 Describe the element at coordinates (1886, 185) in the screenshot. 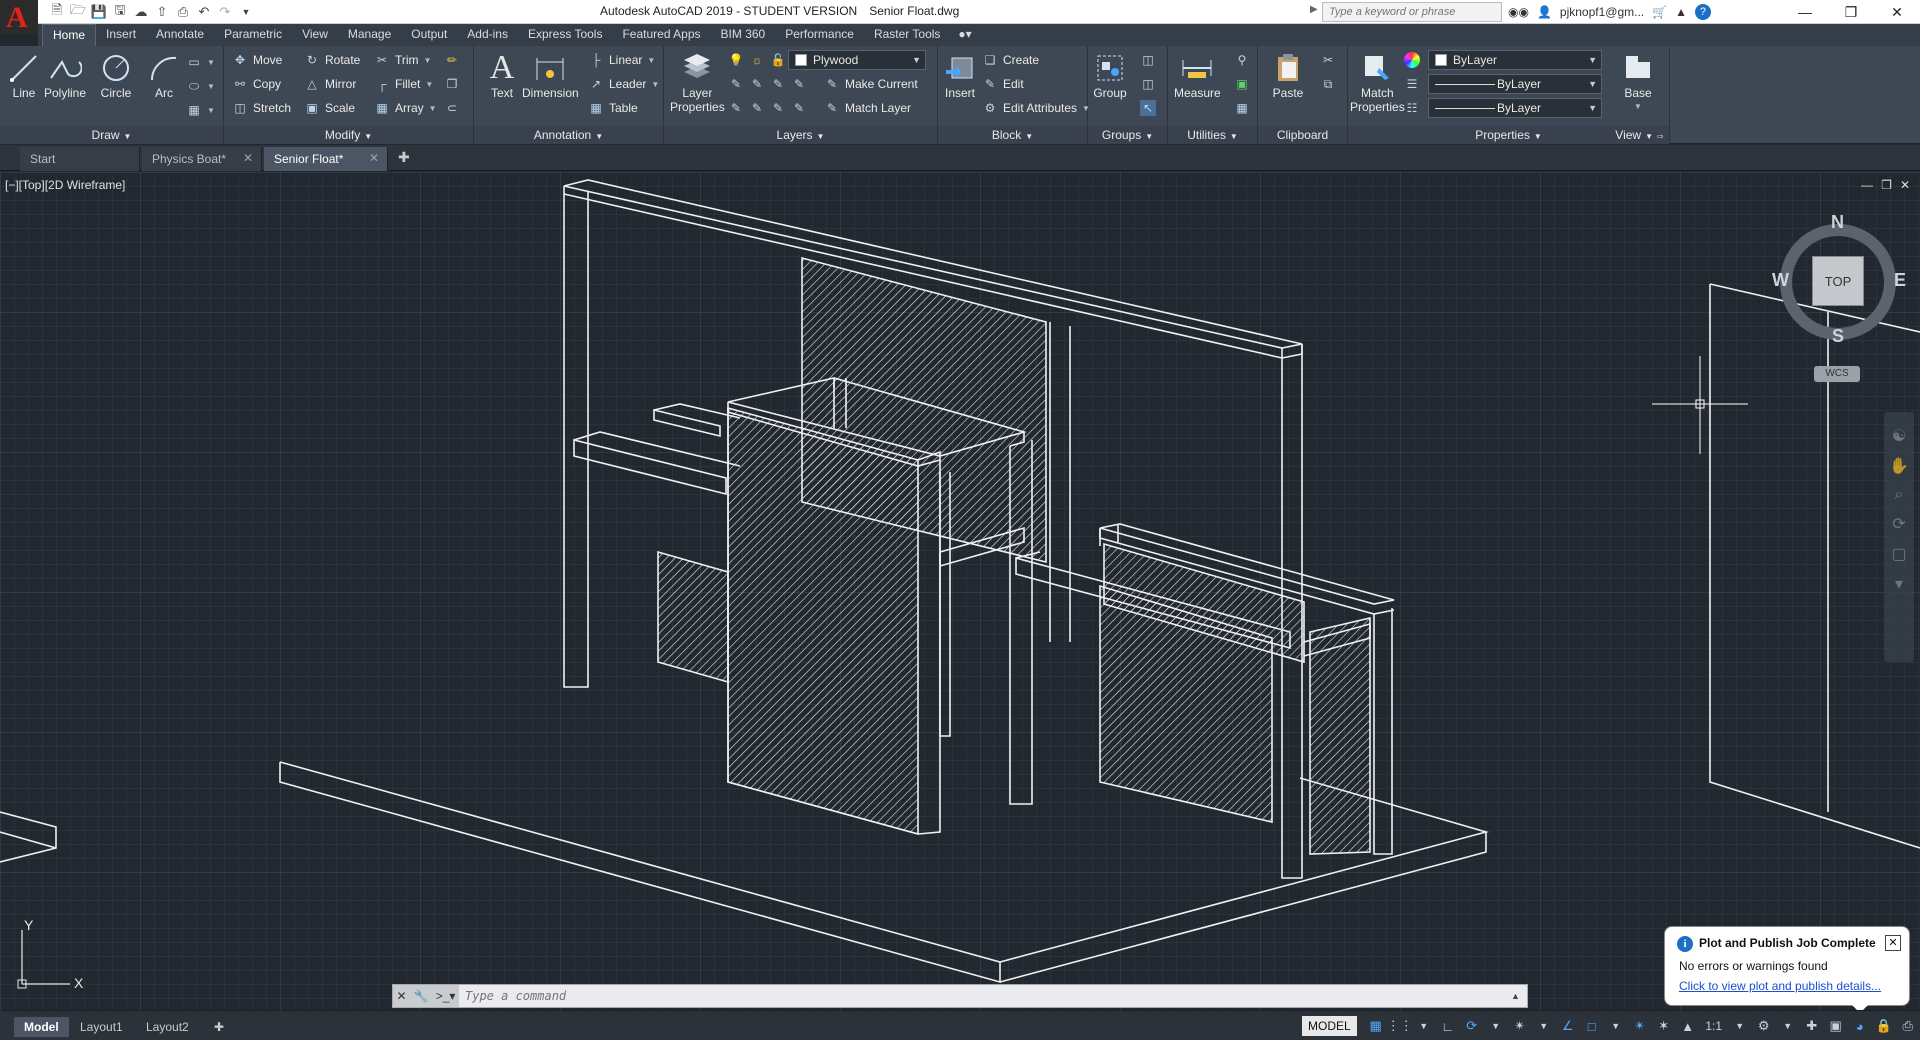

I see `viewport-restore-icon: ❐` at that location.